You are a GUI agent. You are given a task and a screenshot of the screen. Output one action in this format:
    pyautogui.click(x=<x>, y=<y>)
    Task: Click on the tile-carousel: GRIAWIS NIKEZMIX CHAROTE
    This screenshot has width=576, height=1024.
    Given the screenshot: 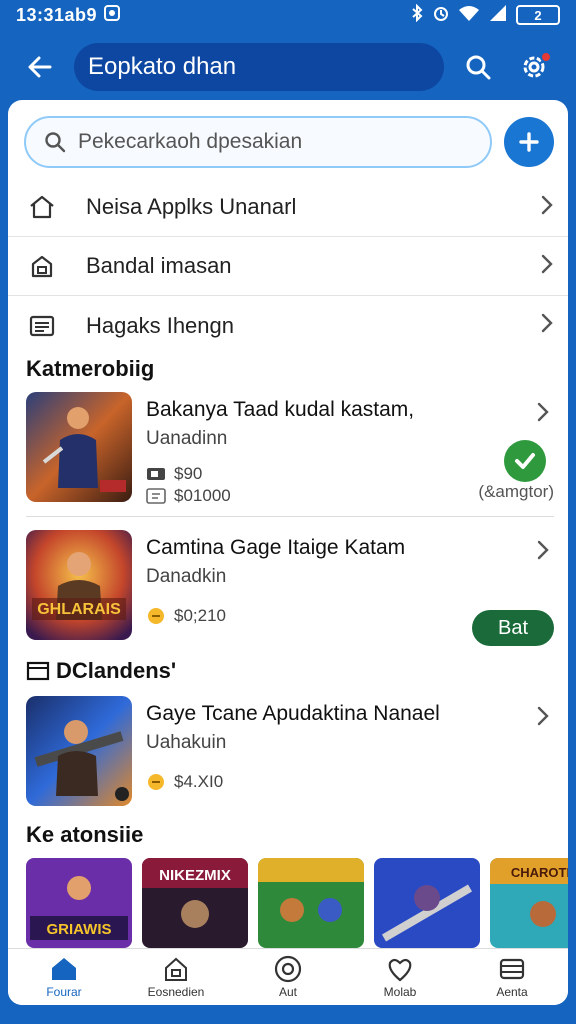 What is the action you would take?
    pyautogui.click(x=297, y=903)
    